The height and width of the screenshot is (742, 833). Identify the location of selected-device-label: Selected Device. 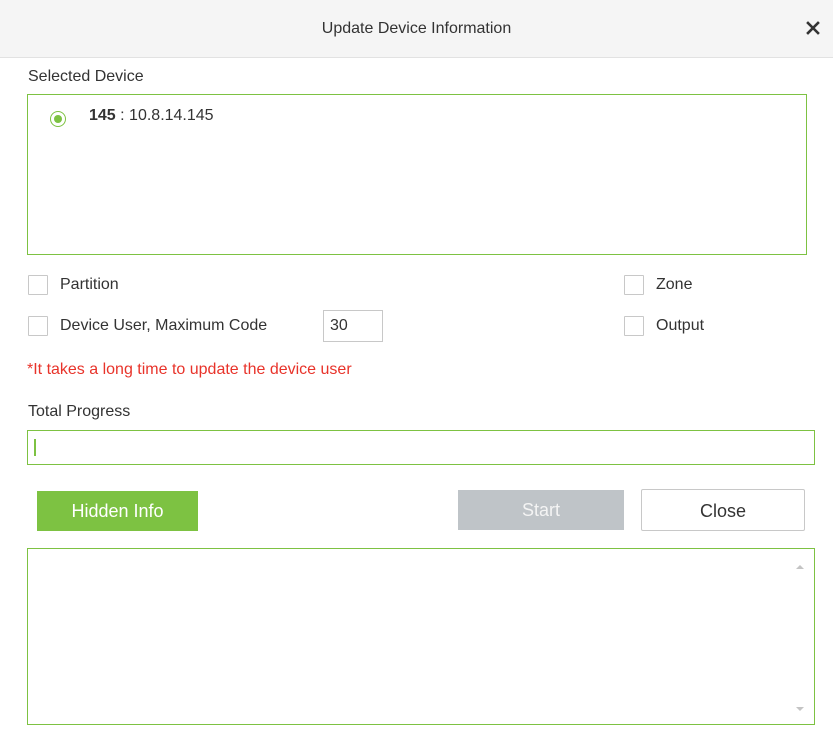
(86, 76).